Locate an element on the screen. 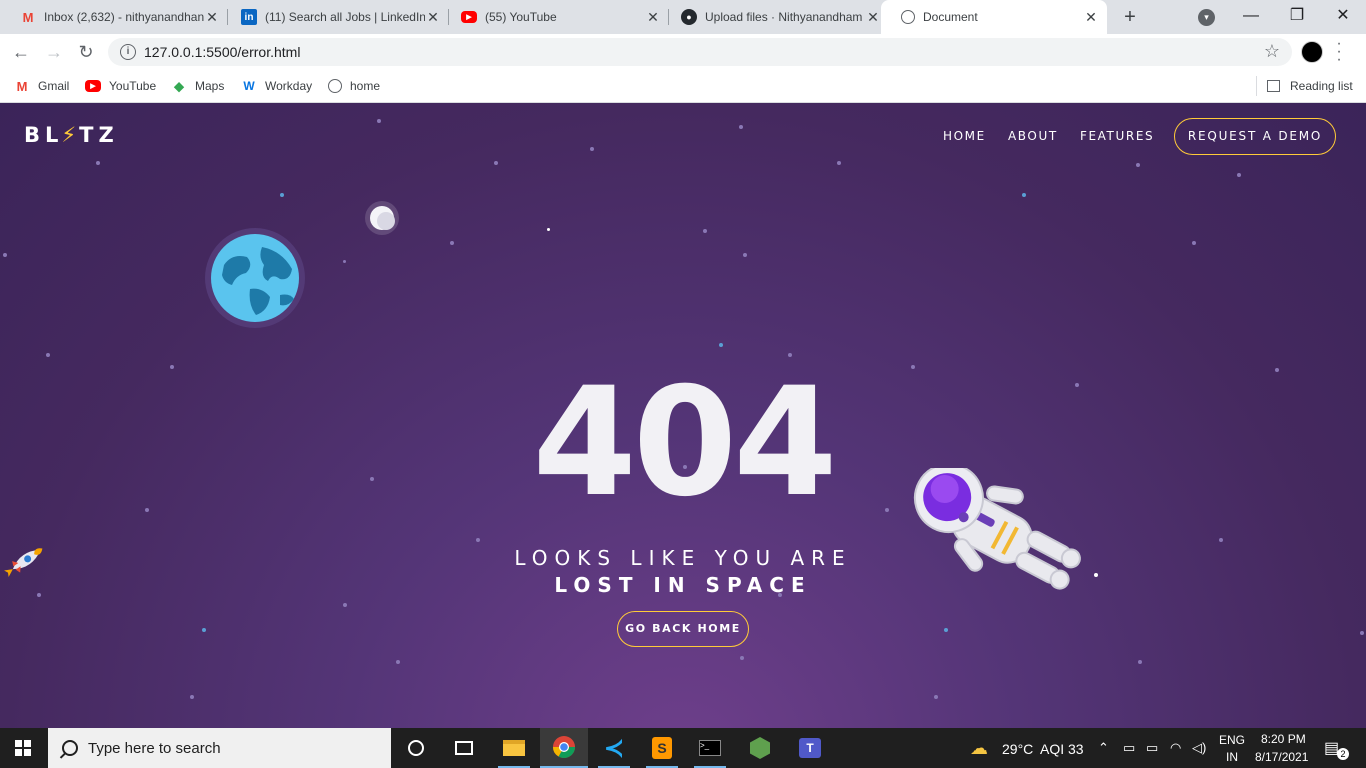 The image size is (1366, 768). clock-time: 8:20 PM is located at coordinates (1283, 739).